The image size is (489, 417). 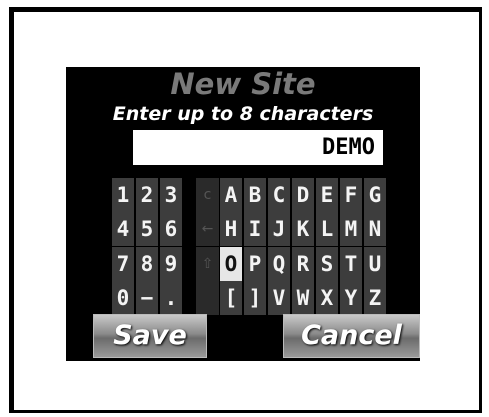 What do you see at coordinates (123, 264) in the screenshot?
I see `key-7: 7` at bounding box center [123, 264].